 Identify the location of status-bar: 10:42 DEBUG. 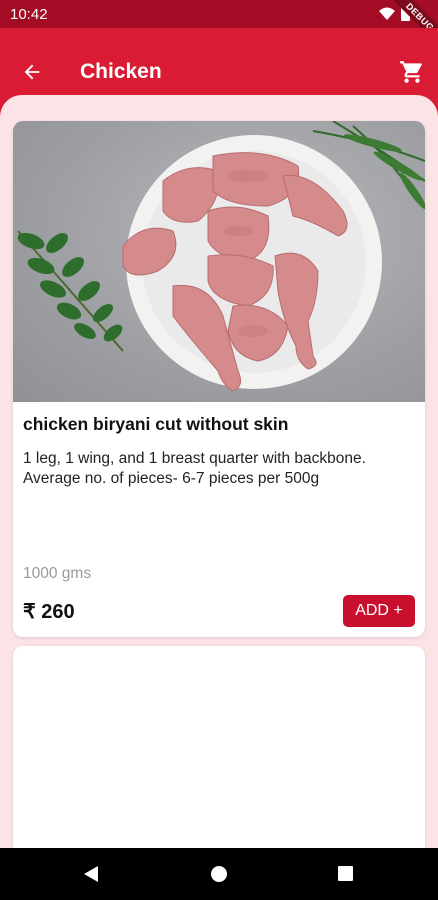
(219, 25).